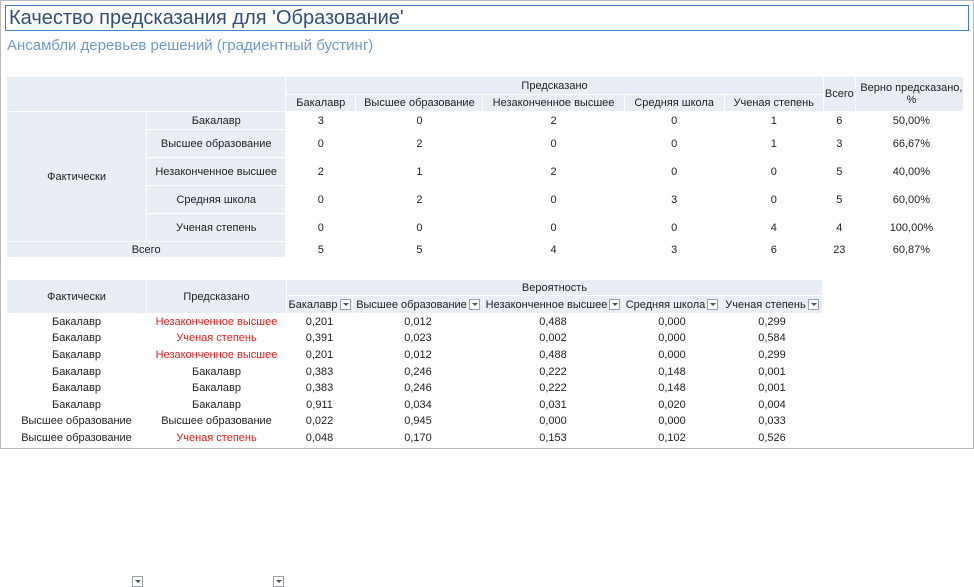  What do you see at coordinates (146, 249) in the screenshot?
I see `totals-label: Всего` at bounding box center [146, 249].